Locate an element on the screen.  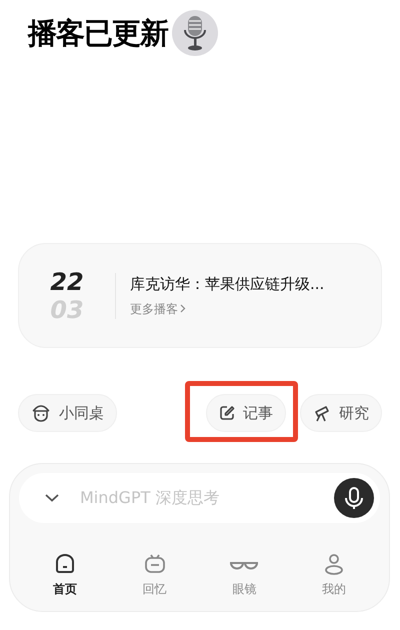
page-title: 播客已更新 is located at coordinates (98, 33).